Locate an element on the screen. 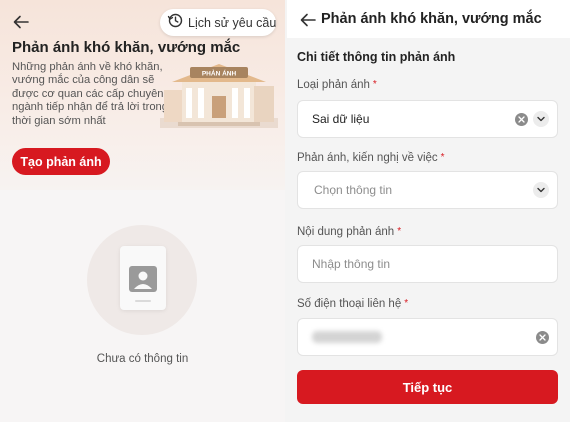 The height and width of the screenshot is (422, 570). report-type-select: Sai dữ liệu is located at coordinates (427, 119).